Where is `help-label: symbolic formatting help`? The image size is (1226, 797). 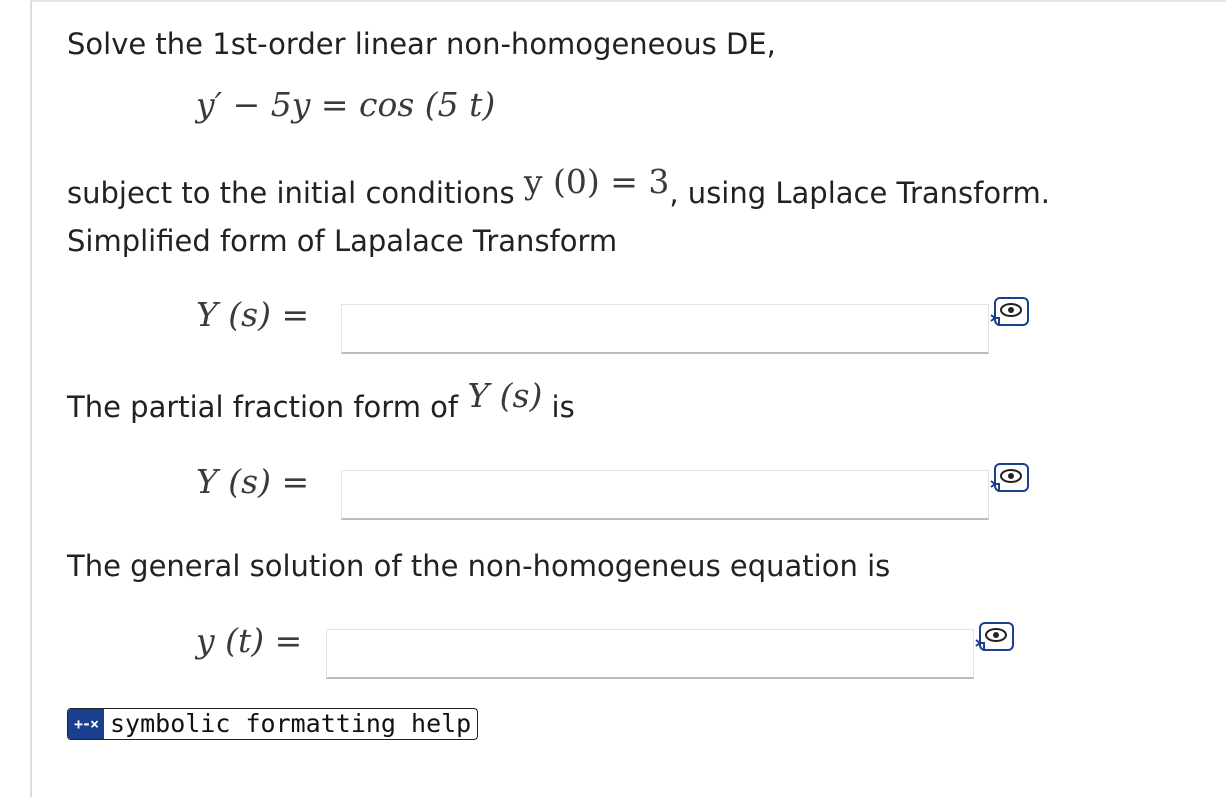
help-label: symbolic formatting help is located at coordinates (291, 723).